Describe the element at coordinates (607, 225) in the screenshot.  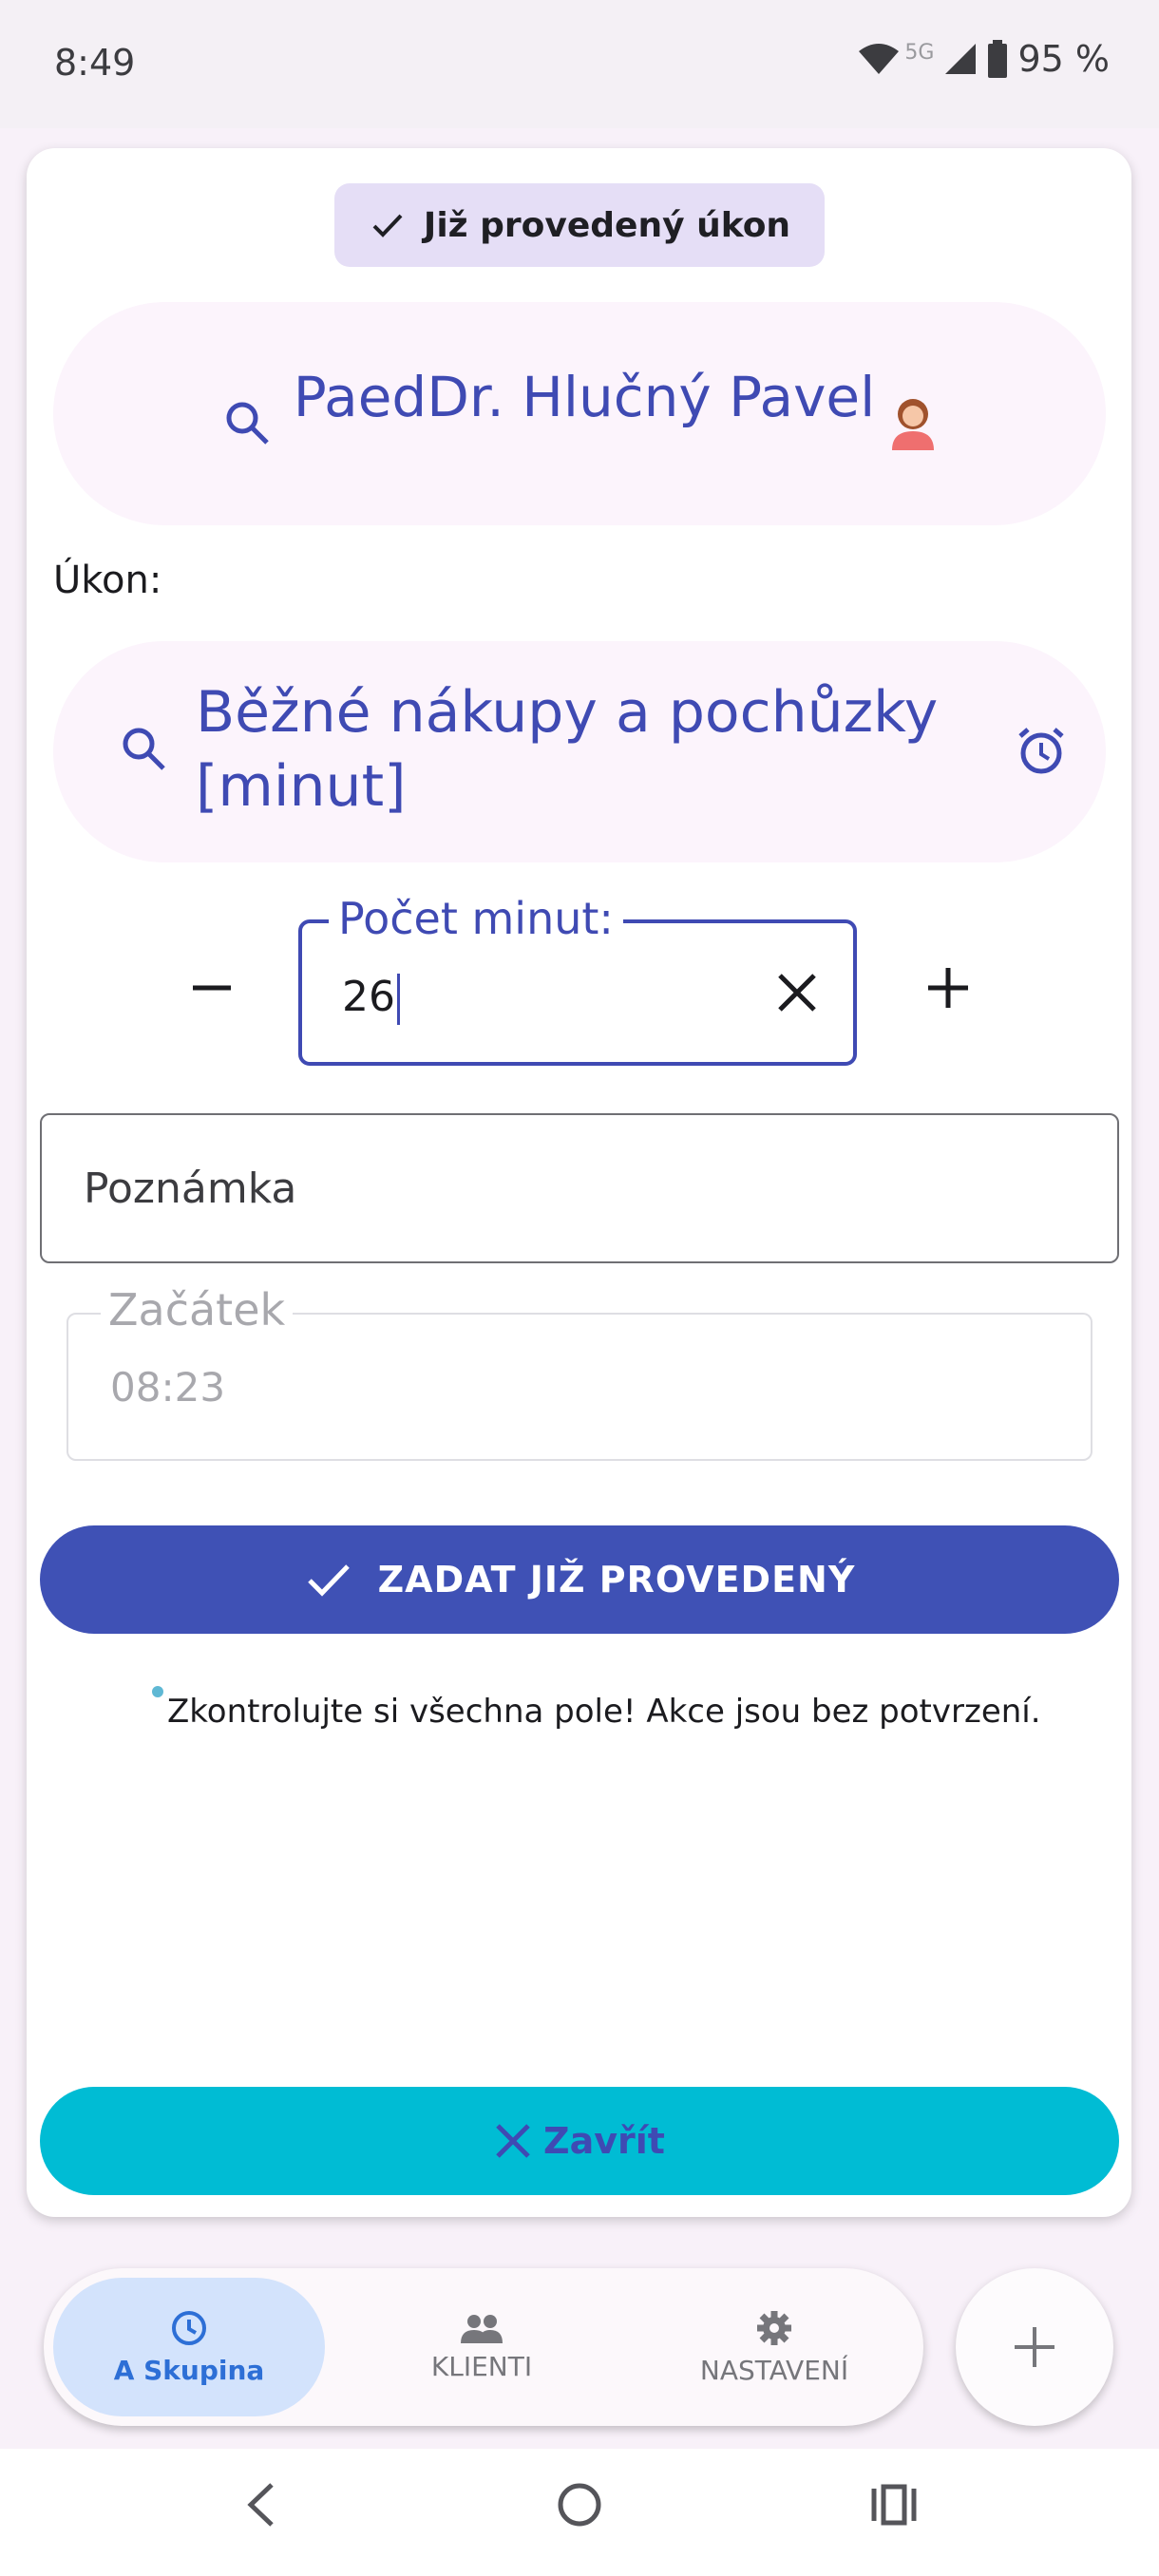
I see `mode-chip-label: Již provedený úkon` at that location.